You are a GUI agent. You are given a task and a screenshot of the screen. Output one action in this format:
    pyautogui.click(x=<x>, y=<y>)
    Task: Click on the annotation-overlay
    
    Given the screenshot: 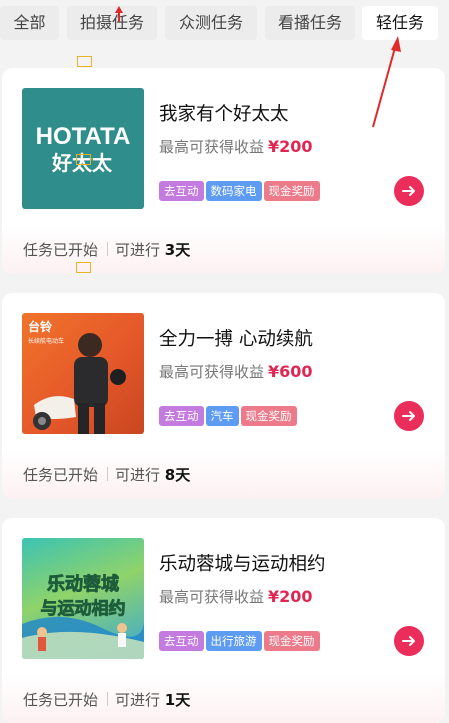 What is the action you would take?
    pyautogui.click(x=258, y=67)
    